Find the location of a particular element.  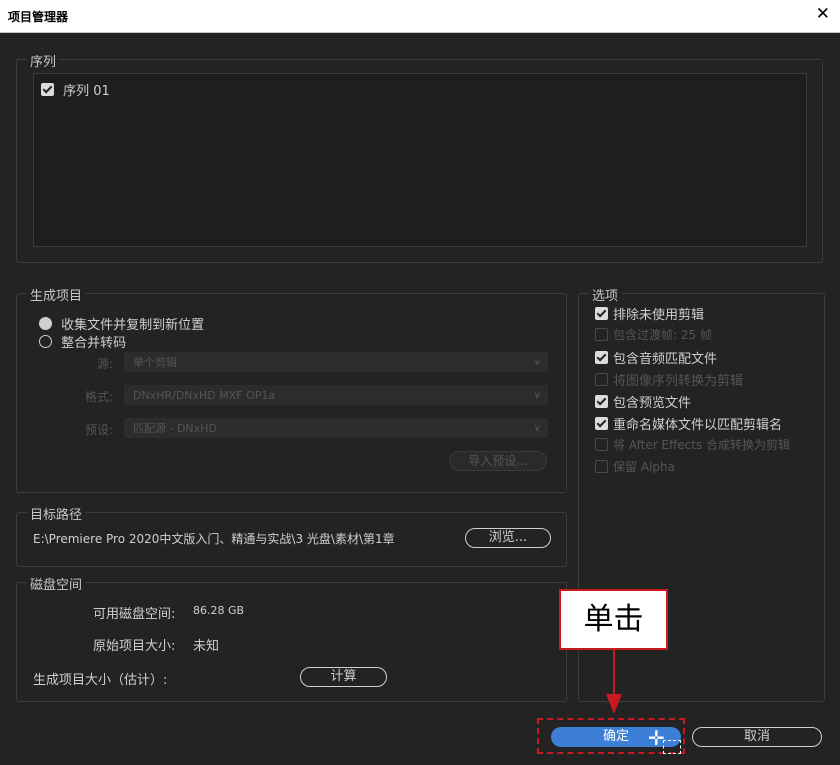

available-label: 可用磁盘空间: is located at coordinates (134, 614).